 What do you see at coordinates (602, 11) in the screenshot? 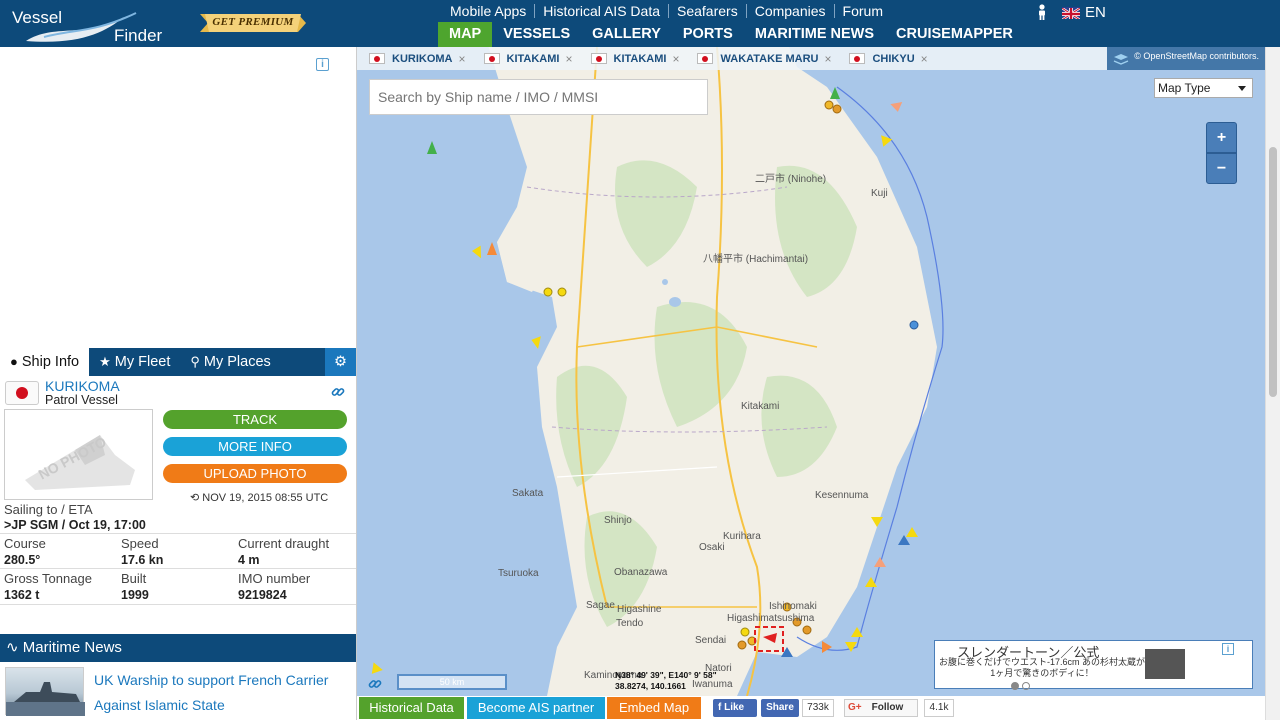
I see `link-historical-ais: Historical AIS Data` at bounding box center [602, 11].